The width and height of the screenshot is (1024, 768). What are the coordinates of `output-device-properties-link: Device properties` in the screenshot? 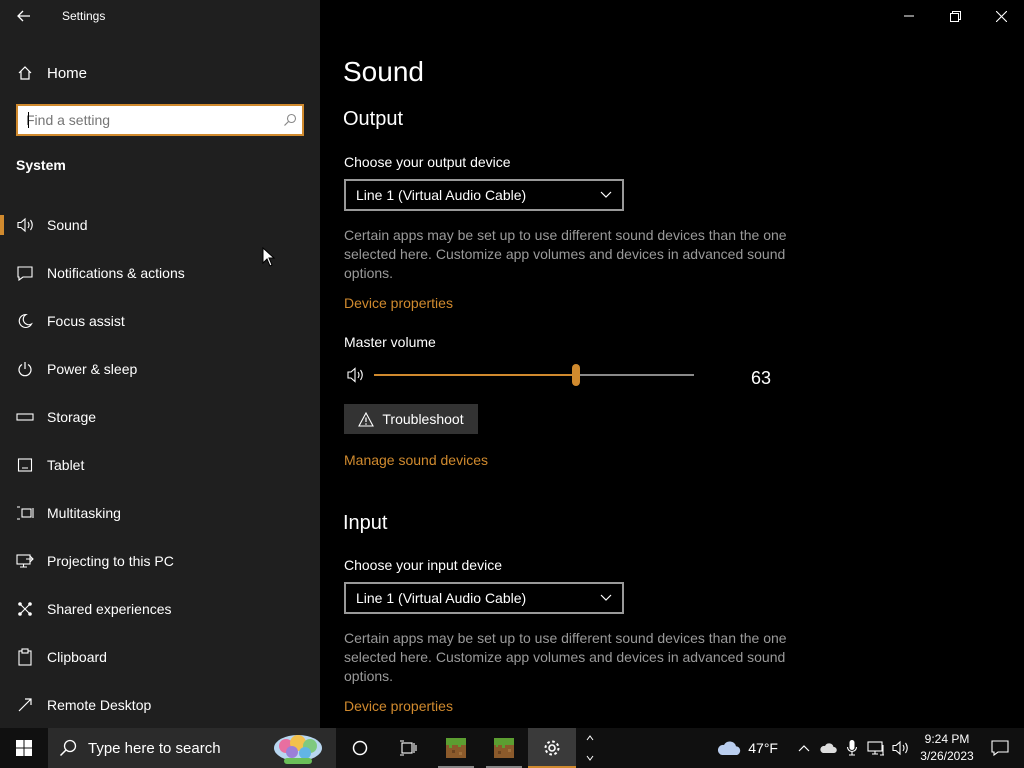 It's located at (398, 303).